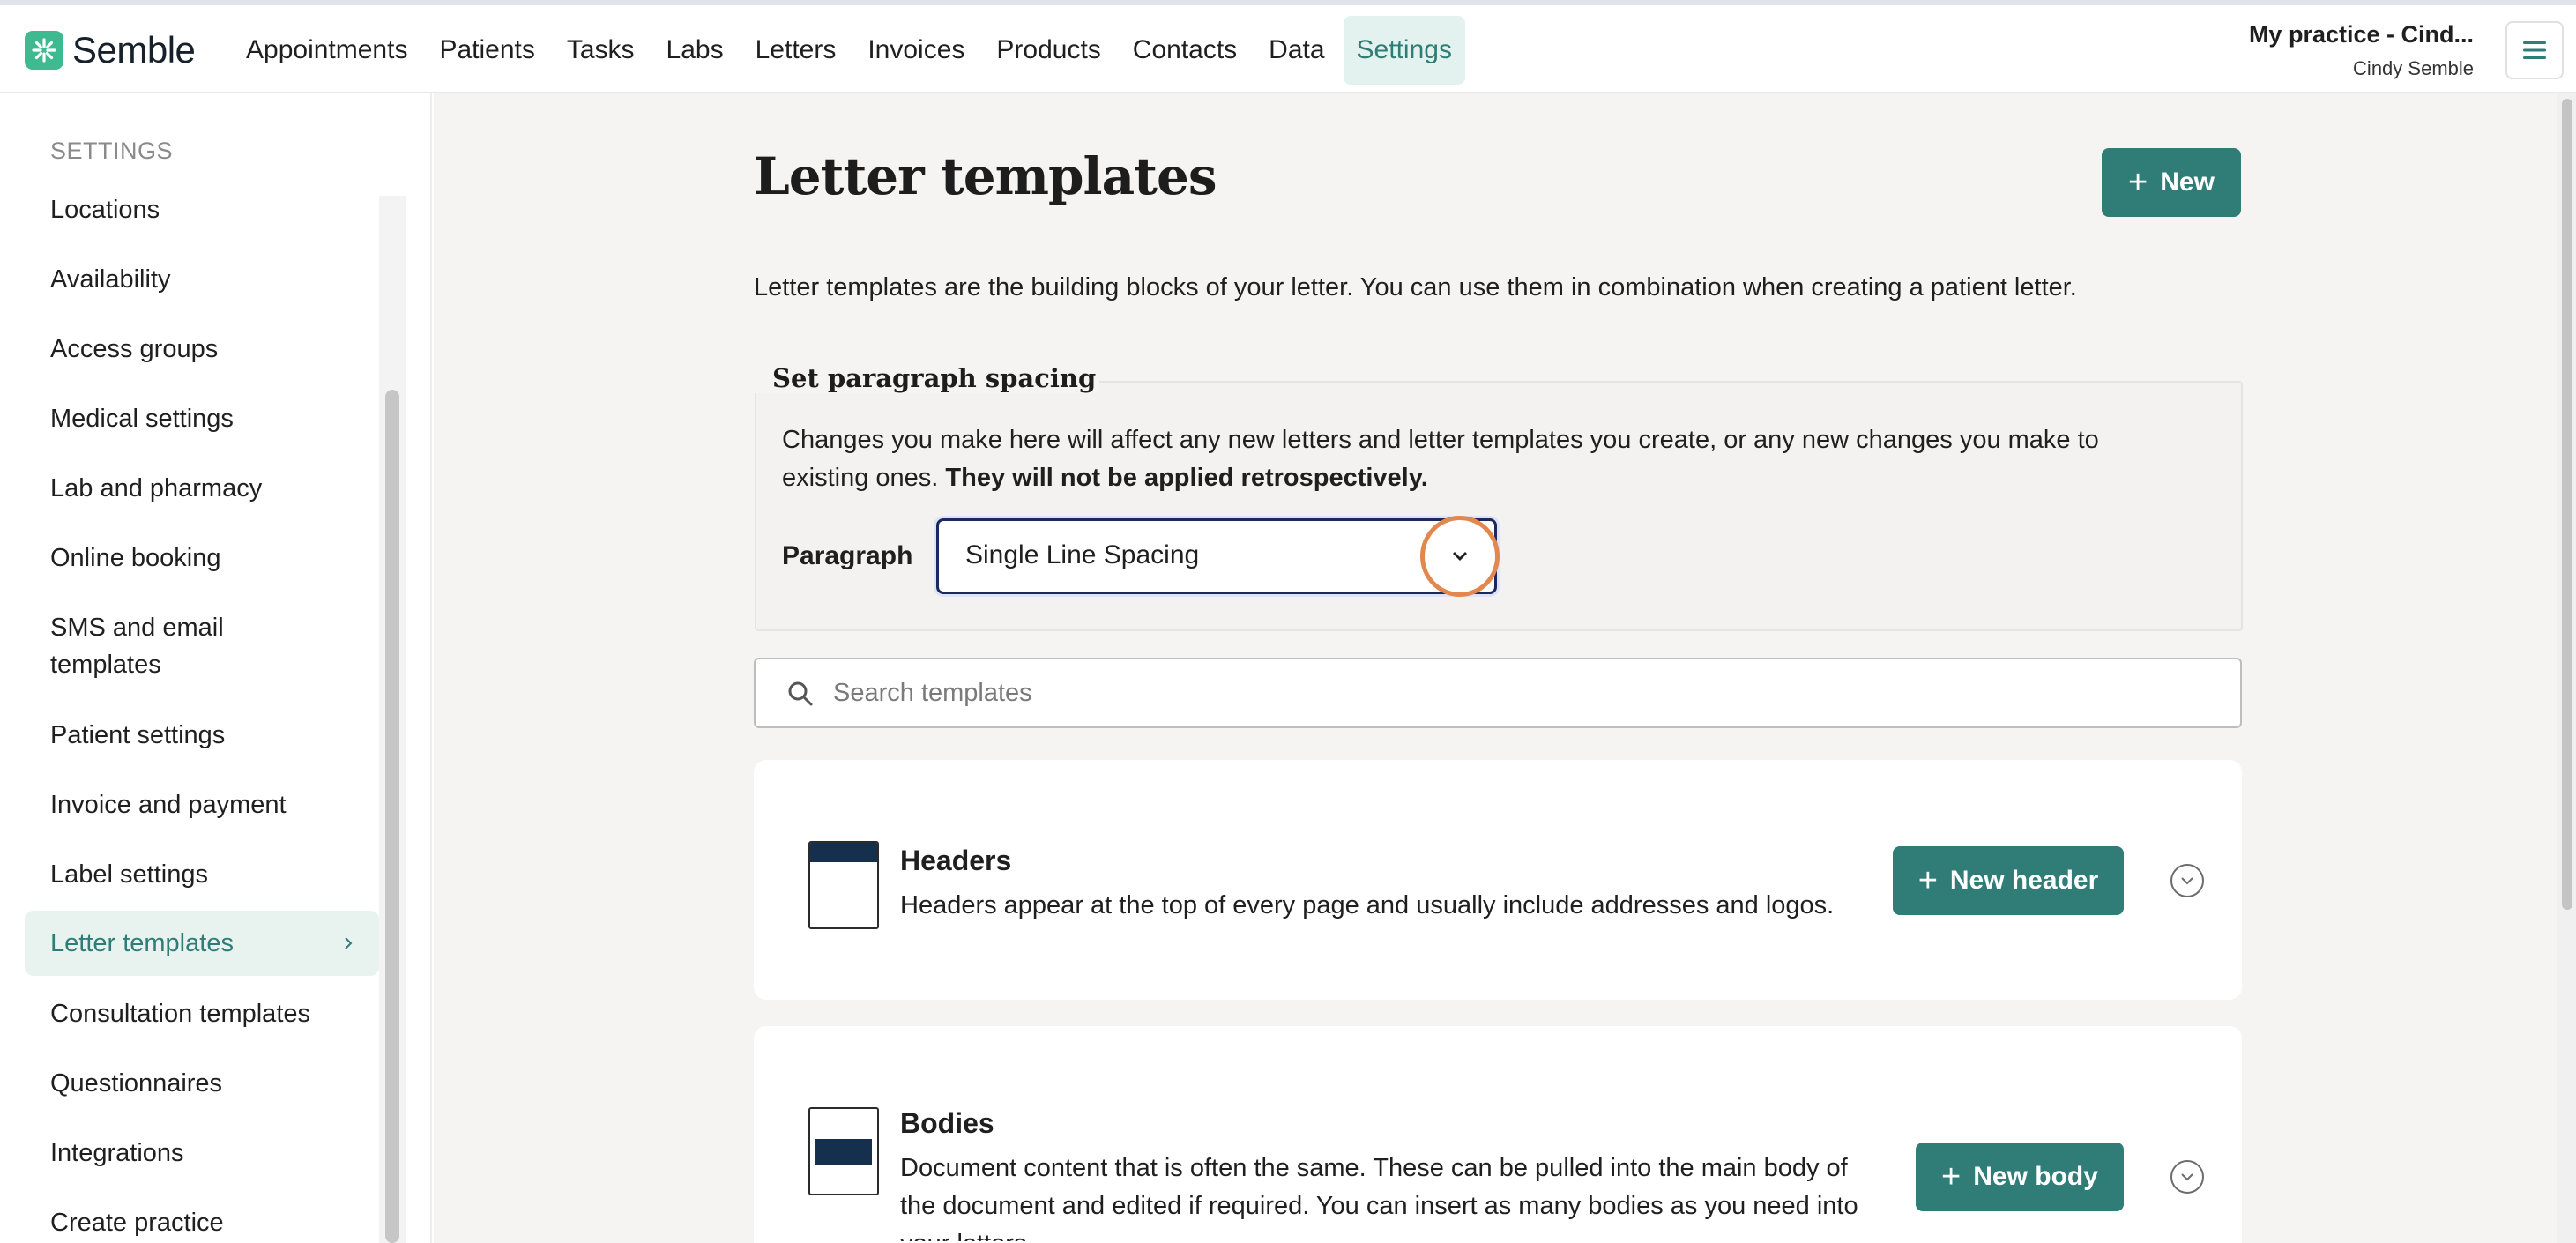 This screenshot has height=1243, width=2576. I want to click on sidebar-item-create-practice: Create practice, so click(202, 1215).